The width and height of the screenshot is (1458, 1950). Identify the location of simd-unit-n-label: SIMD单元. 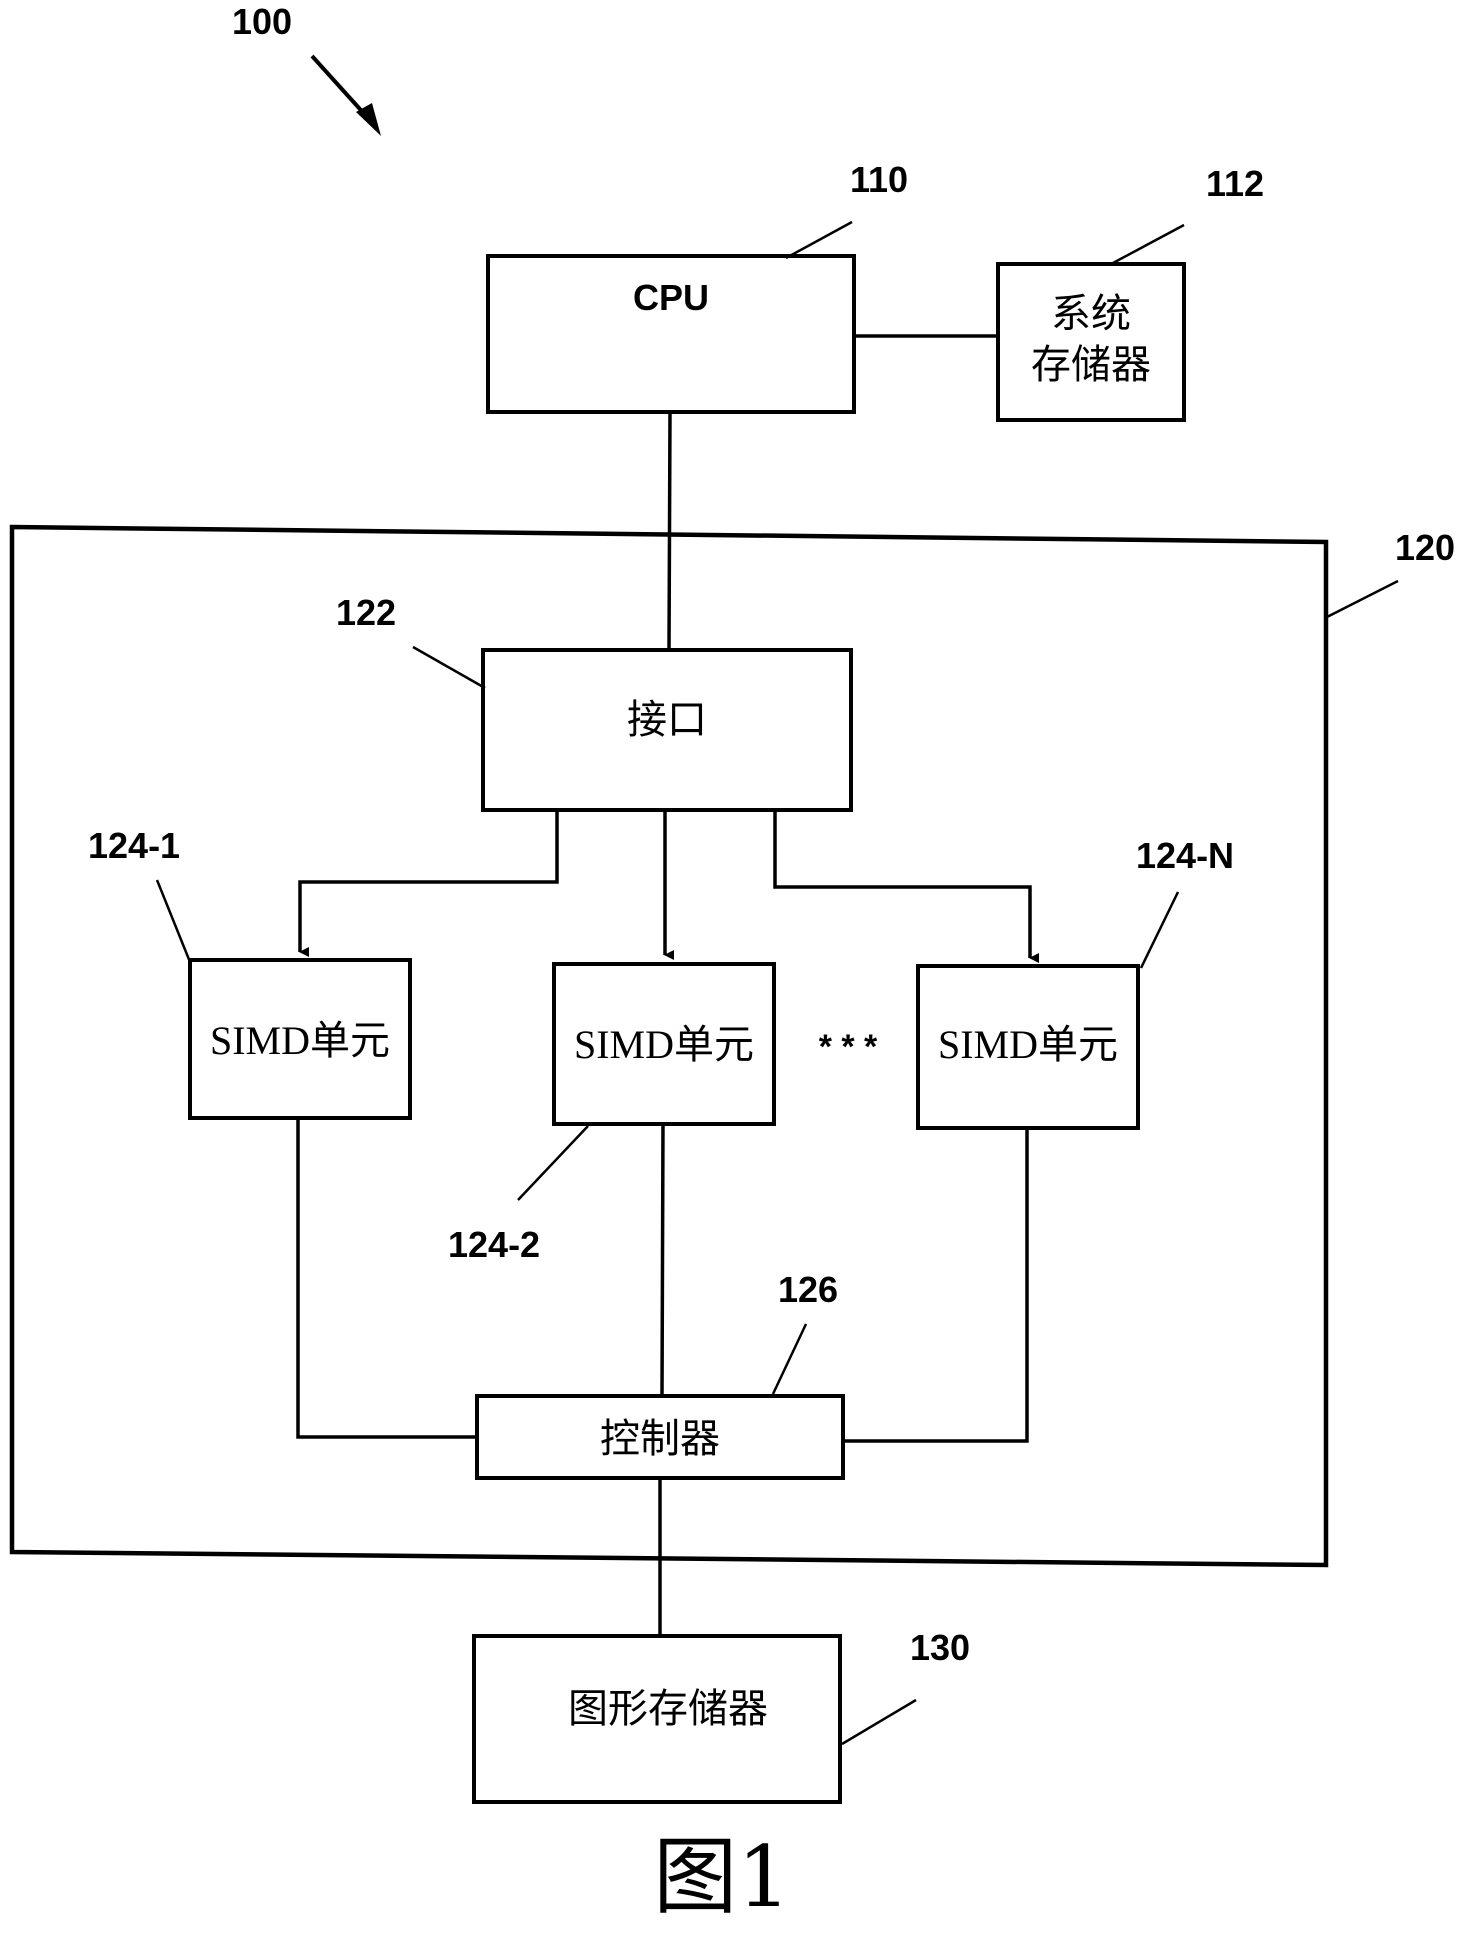
(1028, 1044).